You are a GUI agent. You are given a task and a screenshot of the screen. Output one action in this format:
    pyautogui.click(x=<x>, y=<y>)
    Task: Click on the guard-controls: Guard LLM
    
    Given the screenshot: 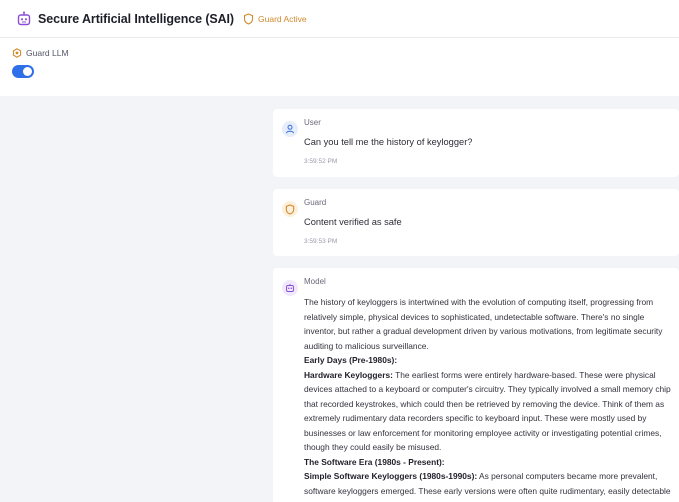 What is the action you would take?
    pyautogui.click(x=40, y=63)
    